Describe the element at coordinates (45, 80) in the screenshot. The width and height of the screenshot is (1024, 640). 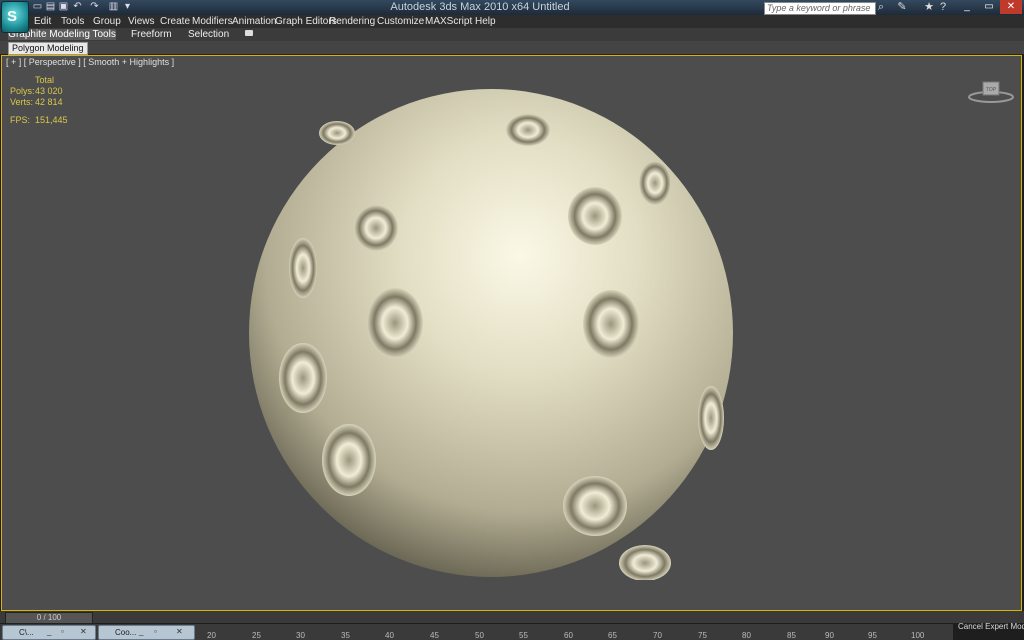
I see `stats-header: Total` at that location.